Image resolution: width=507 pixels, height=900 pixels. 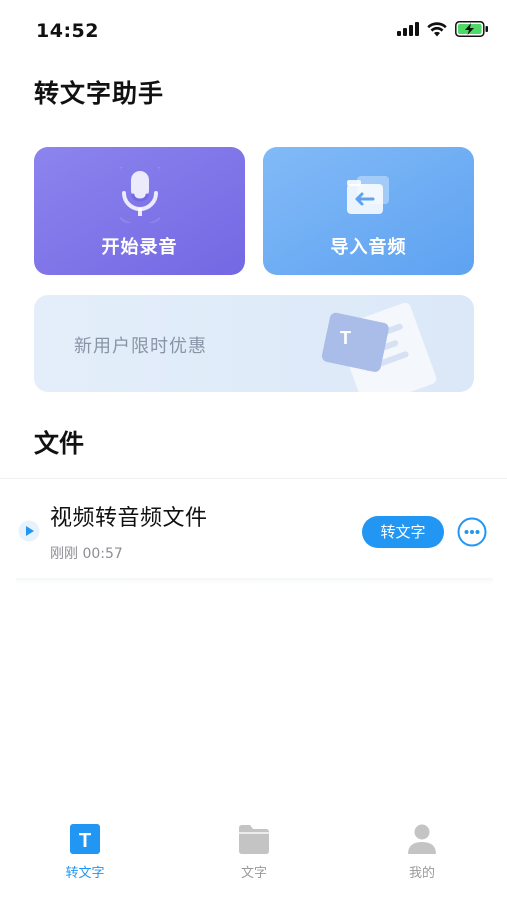 What do you see at coordinates (85, 873) in the screenshot?
I see `tab-label-transcribe: 转文字` at bounding box center [85, 873].